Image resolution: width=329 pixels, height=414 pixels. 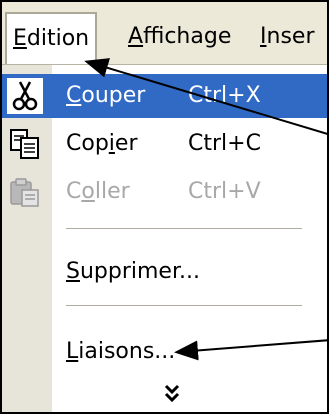 What do you see at coordinates (224, 95) in the screenshot?
I see `menu-item-shortcut: Ctrl+X` at bounding box center [224, 95].